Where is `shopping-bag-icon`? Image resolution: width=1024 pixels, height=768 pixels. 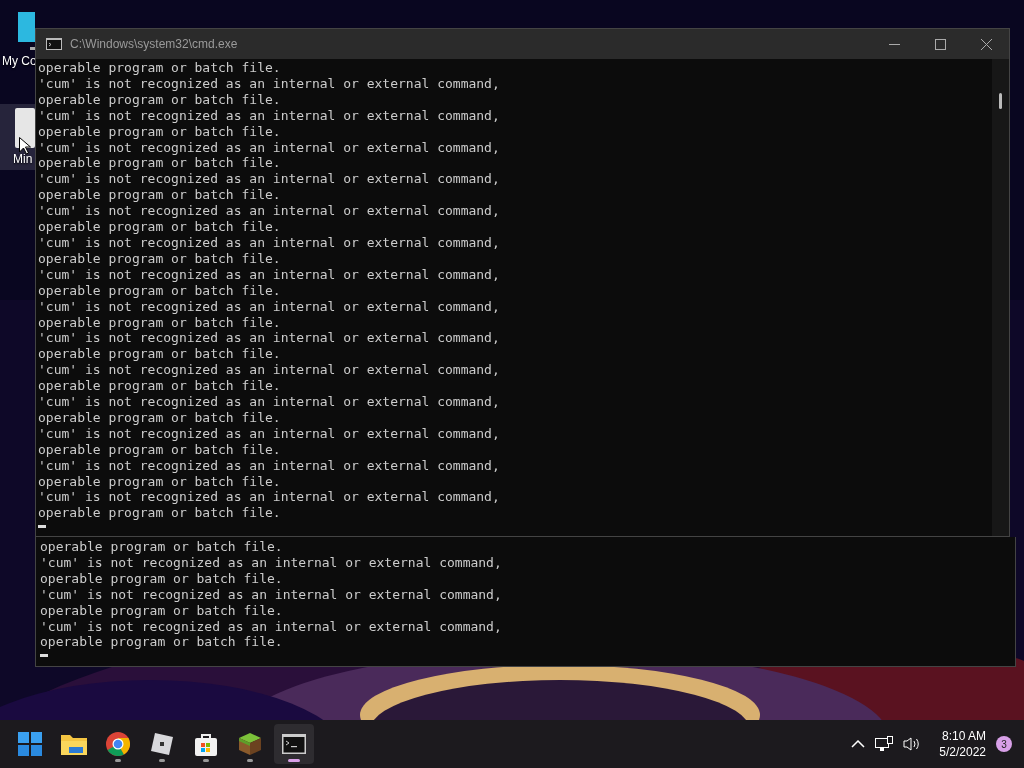
shopping-bag-icon is located at coordinates (206, 744).